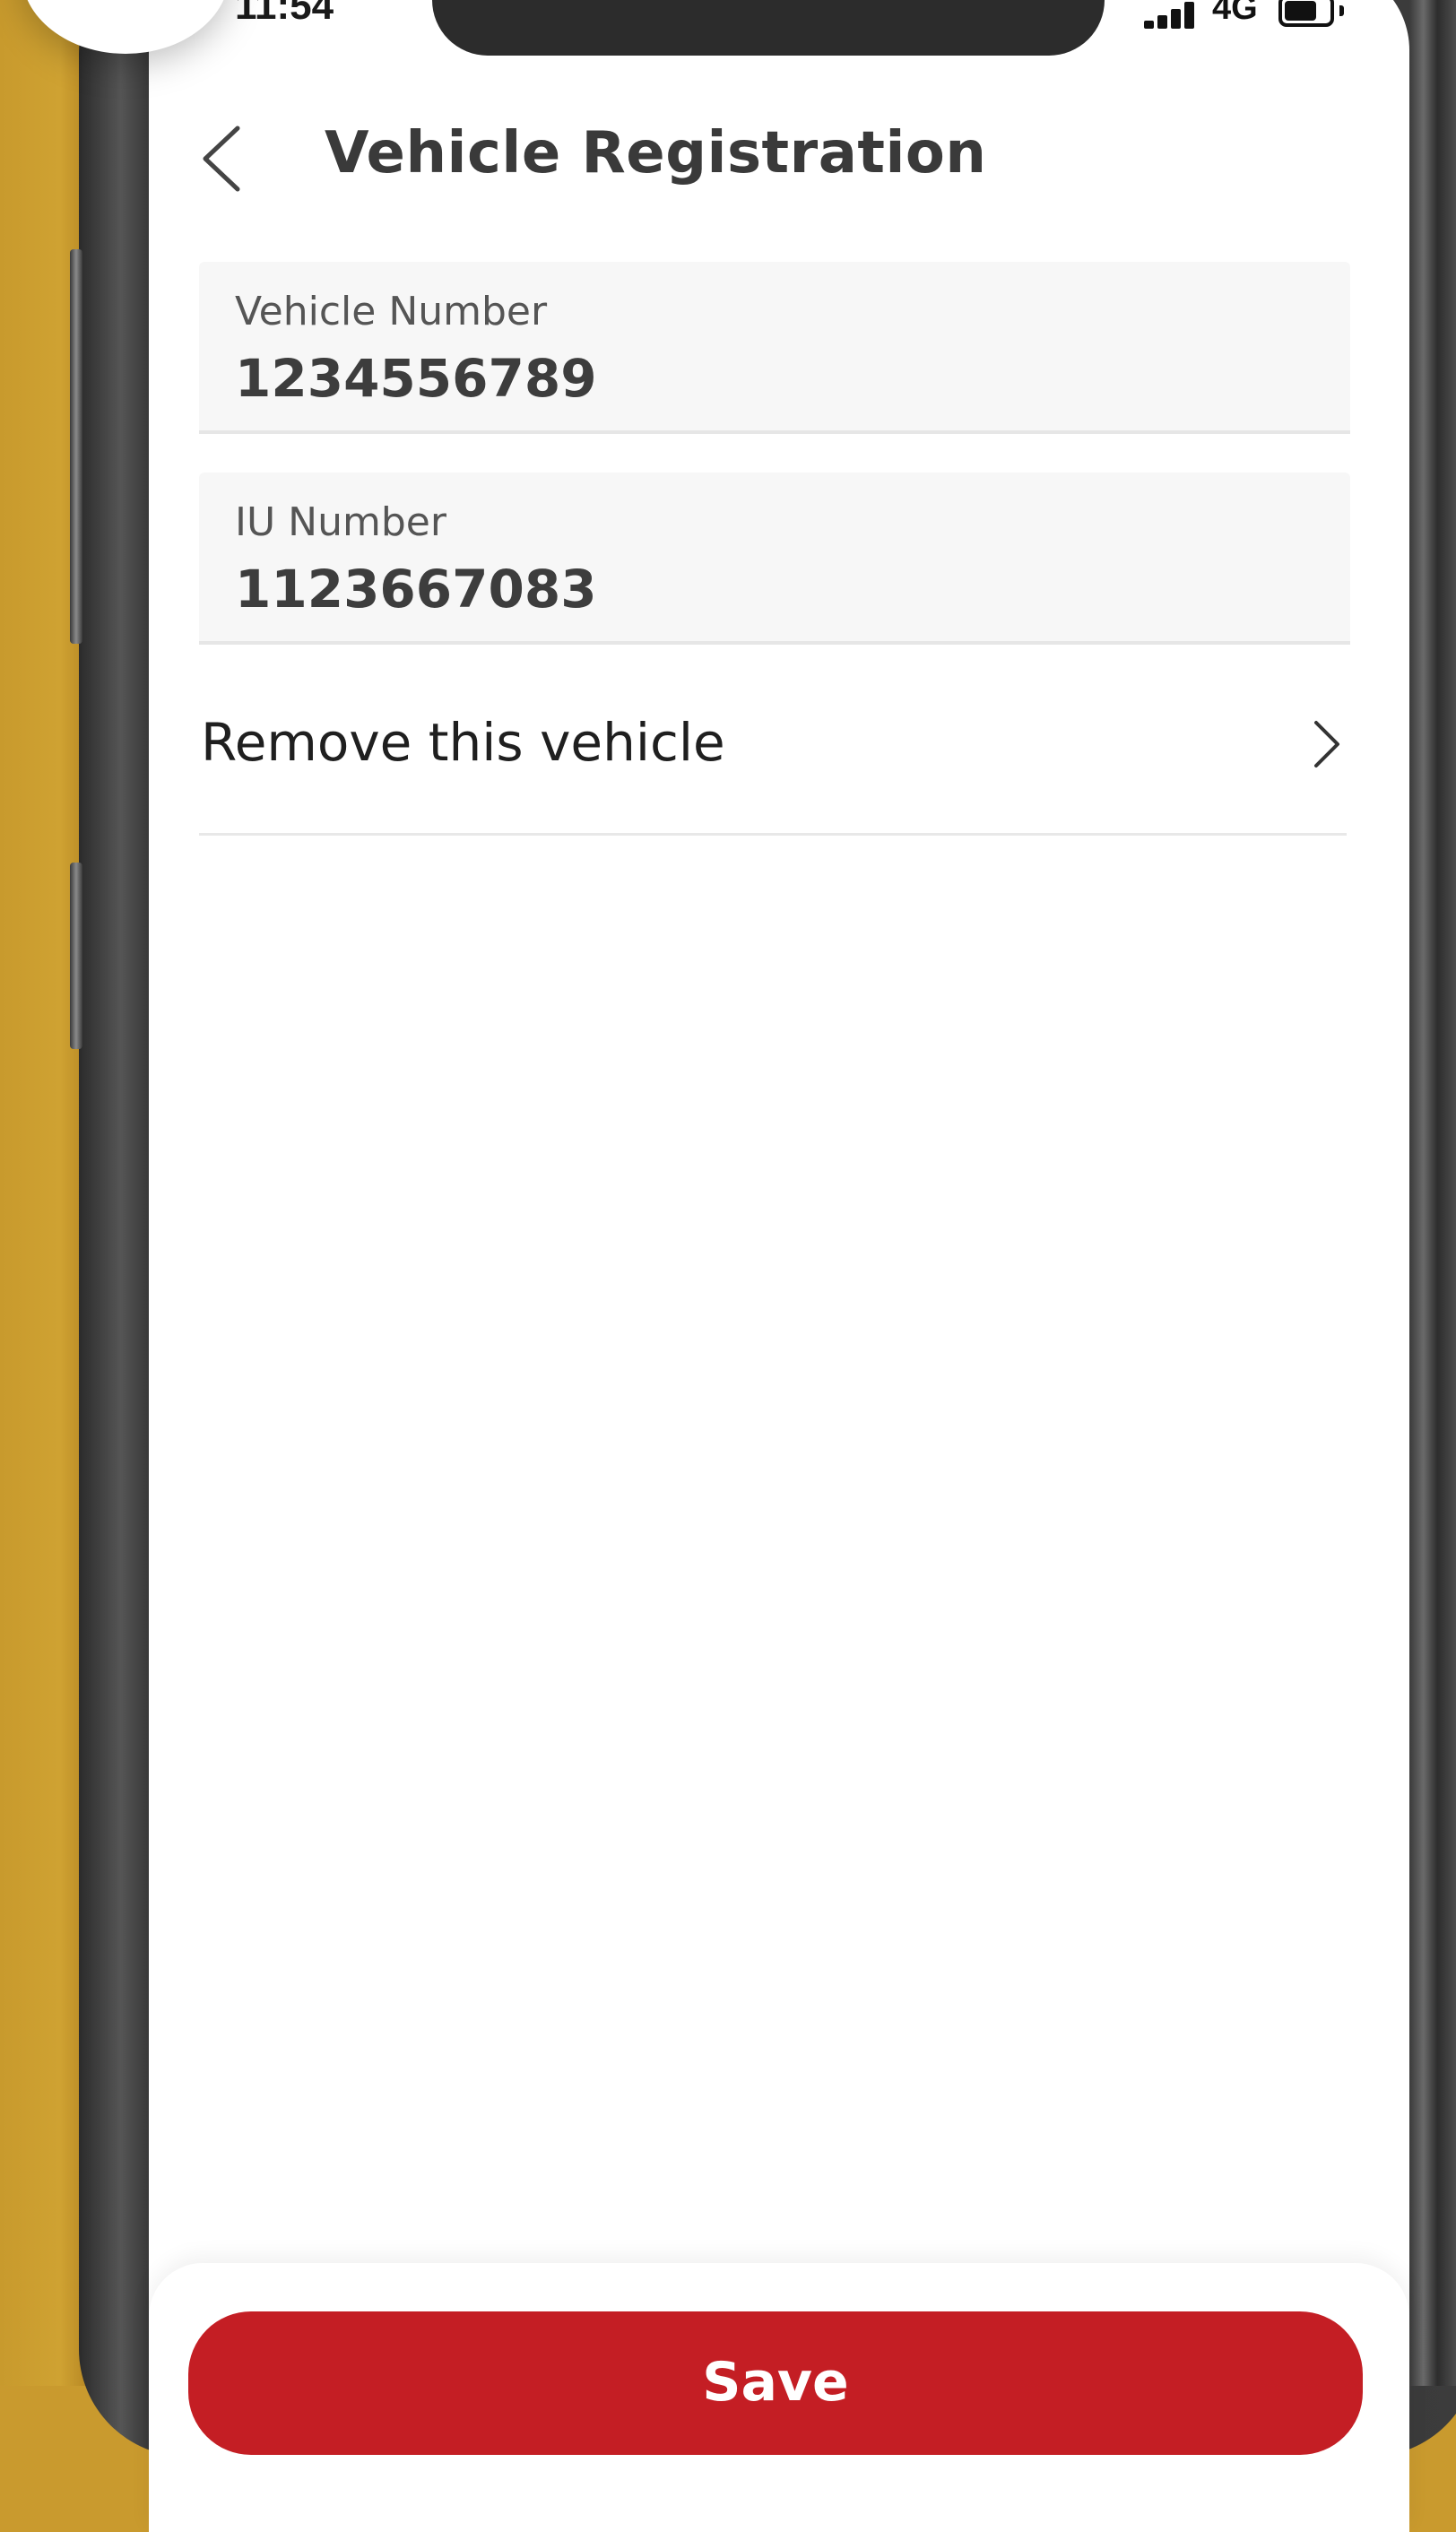 This screenshot has height=2532, width=1456. I want to click on chevron-left-icon, so click(222, 159).